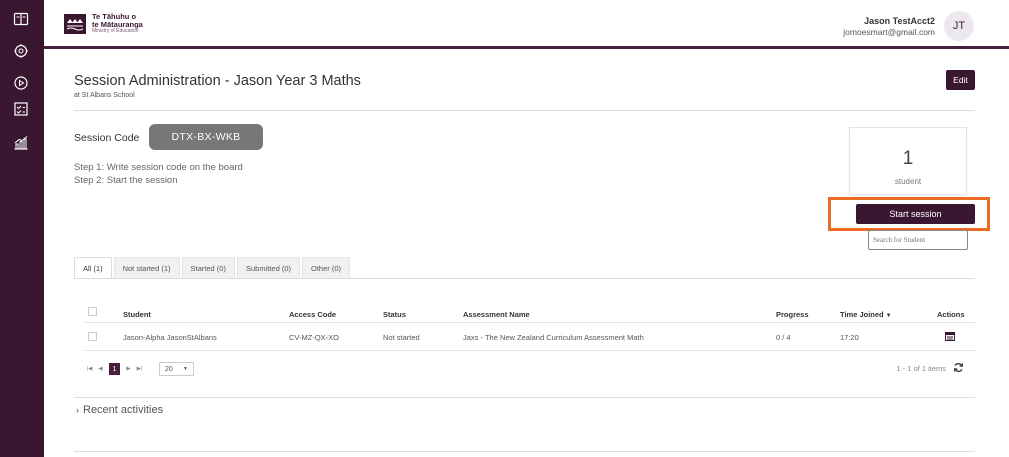 Image resolution: width=1009 pixels, height=457 pixels. What do you see at coordinates (115, 31) in the screenshot?
I see `logo-line-3: Ministry of Education` at bounding box center [115, 31].